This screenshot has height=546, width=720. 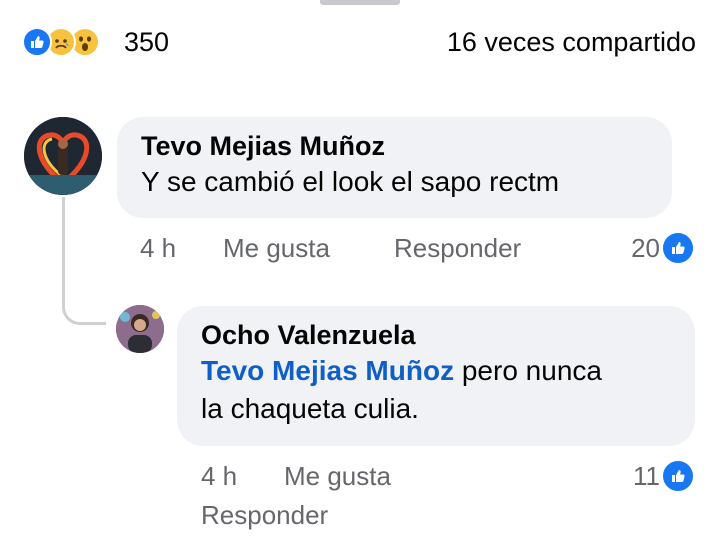 I want to click on mention-link: Tevo Mejias Muñoz, so click(x=327, y=370).